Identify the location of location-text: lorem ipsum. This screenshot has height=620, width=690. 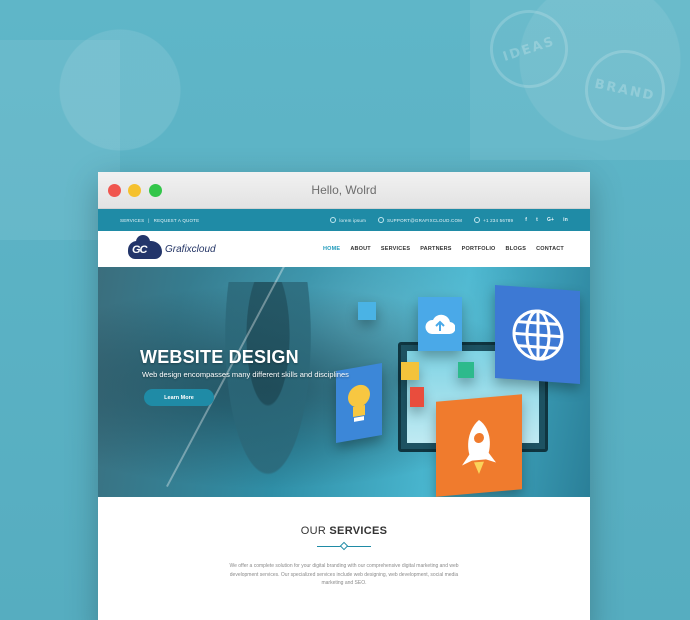
(353, 220).